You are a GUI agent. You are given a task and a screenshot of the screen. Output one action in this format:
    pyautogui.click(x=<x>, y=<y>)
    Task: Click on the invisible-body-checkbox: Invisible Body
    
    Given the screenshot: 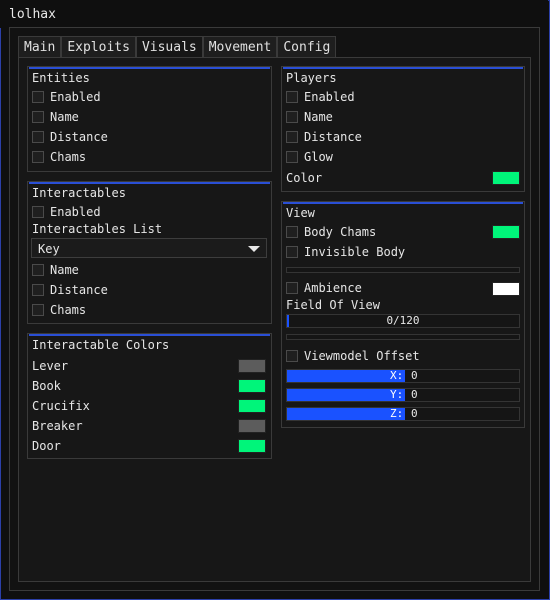 What is the action you would take?
    pyautogui.click(x=345, y=252)
    